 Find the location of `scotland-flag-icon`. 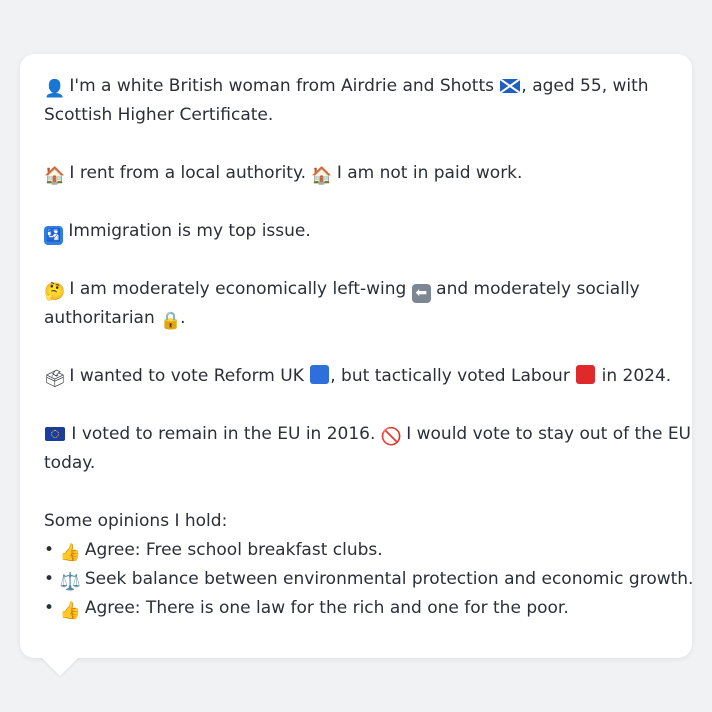

scotland-flag-icon is located at coordinates (510, 86).